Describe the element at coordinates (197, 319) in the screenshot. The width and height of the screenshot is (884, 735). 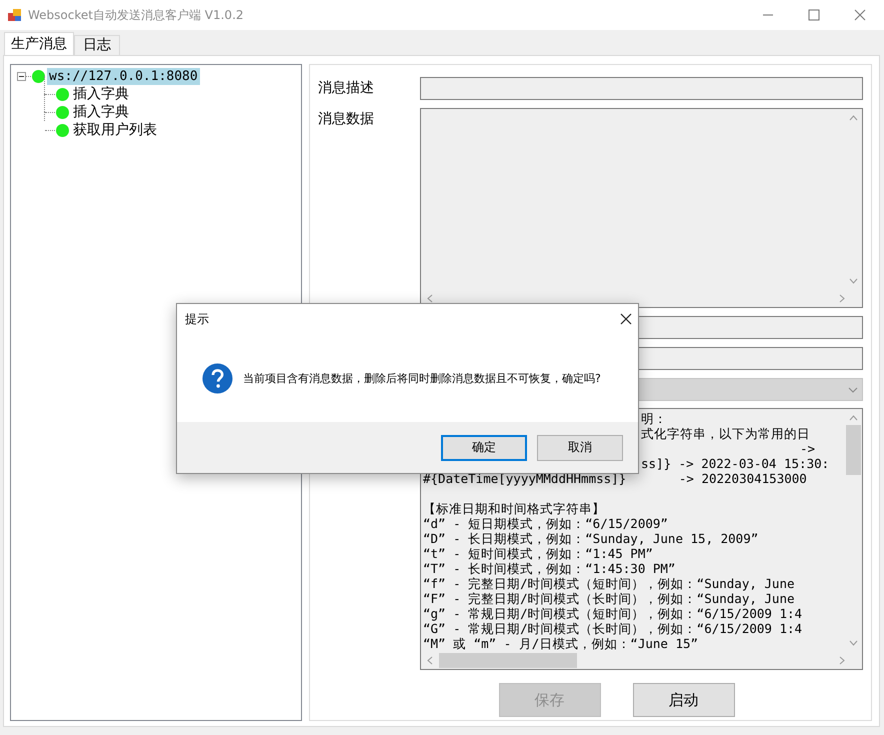
I see `dialog-title: 提示` at that location.